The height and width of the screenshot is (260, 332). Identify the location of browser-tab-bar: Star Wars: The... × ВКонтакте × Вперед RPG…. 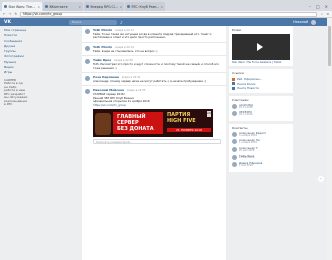
(166, 5).